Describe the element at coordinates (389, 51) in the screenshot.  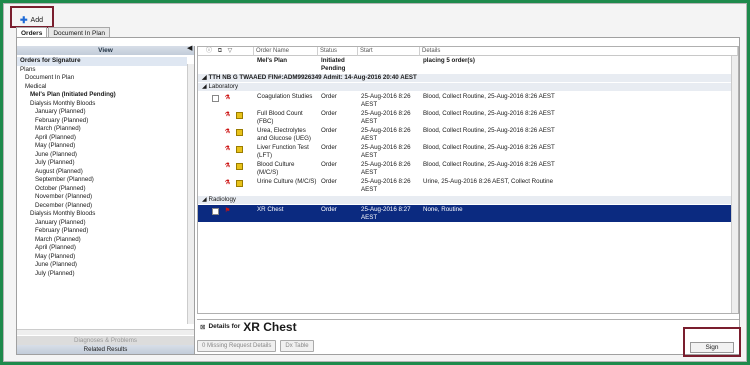
I see `col-start: Start` at that location.